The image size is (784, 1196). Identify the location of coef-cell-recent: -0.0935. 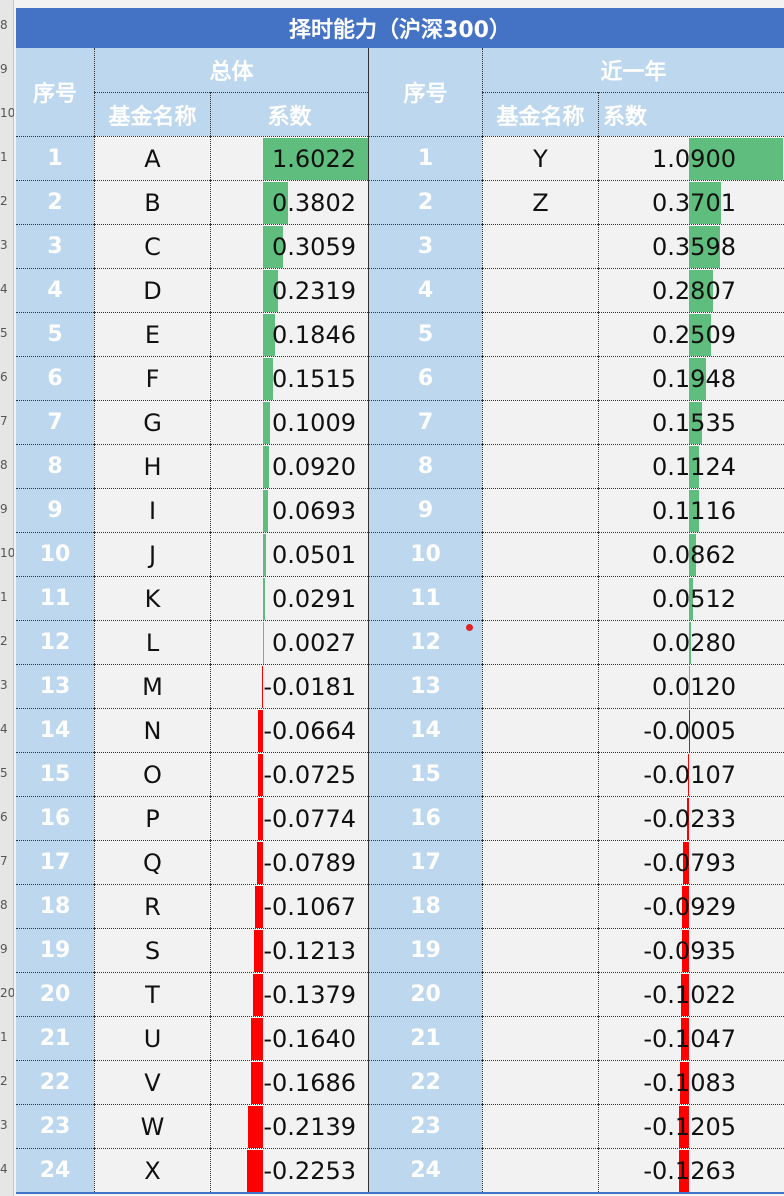
(691, 950).